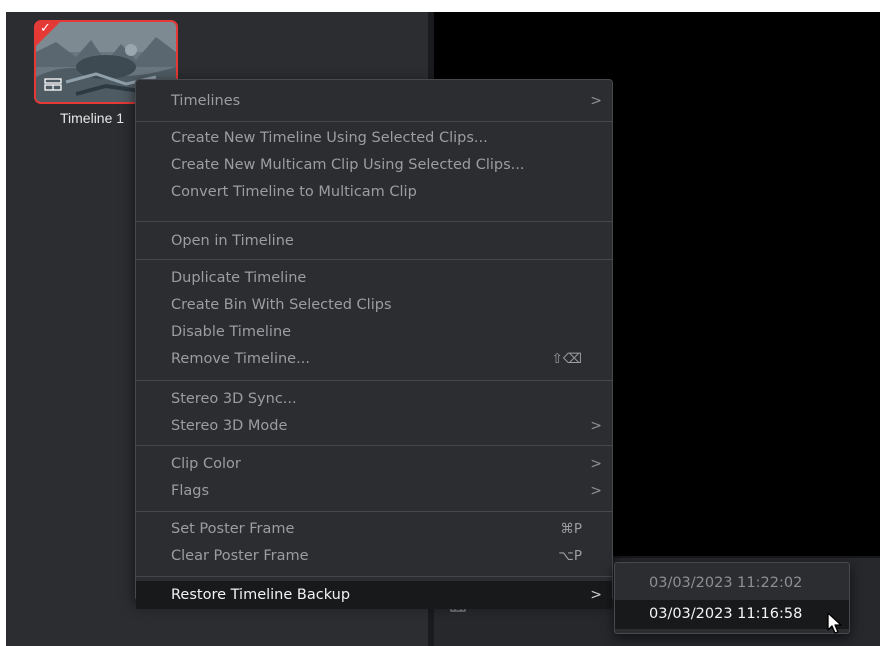  Describe the element at coordinates (294, 192) in the screenshot. I see `menu-item-label: Convert Timeline to Multicam Clip` at that location.